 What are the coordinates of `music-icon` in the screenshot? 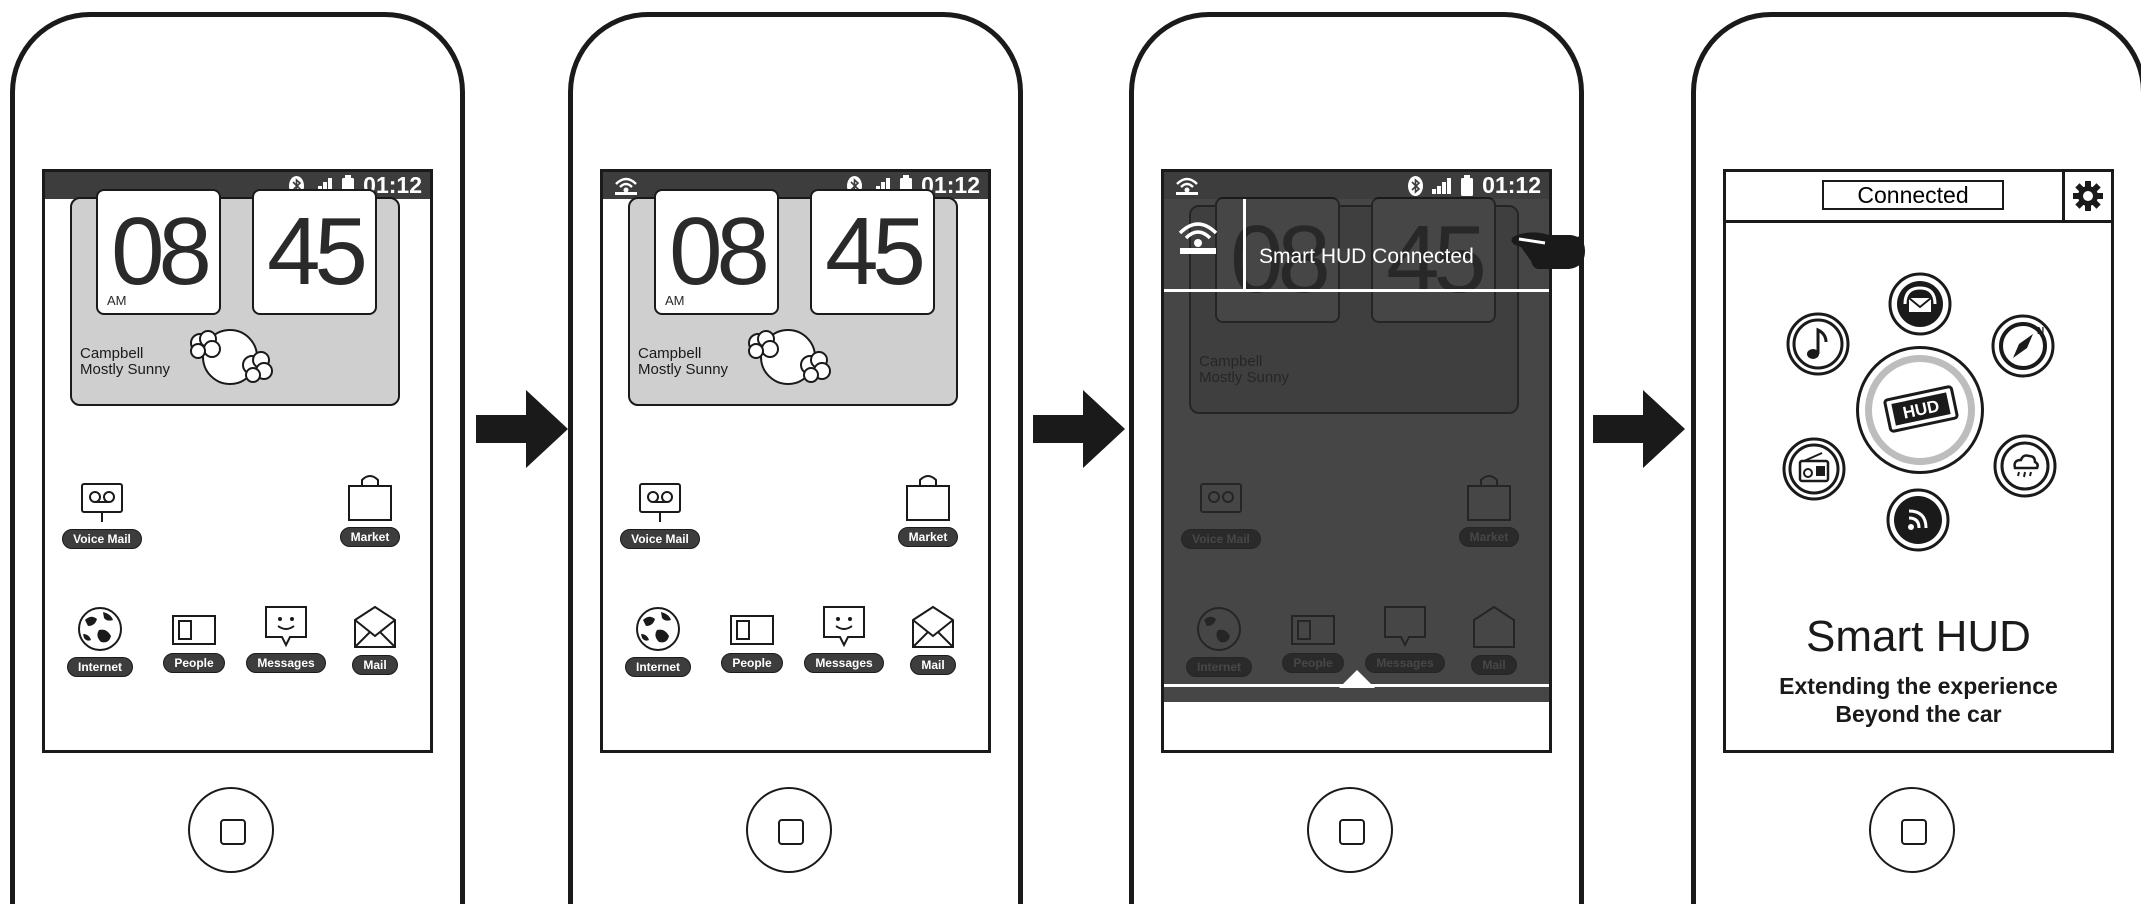 It's located at (1818, 344).